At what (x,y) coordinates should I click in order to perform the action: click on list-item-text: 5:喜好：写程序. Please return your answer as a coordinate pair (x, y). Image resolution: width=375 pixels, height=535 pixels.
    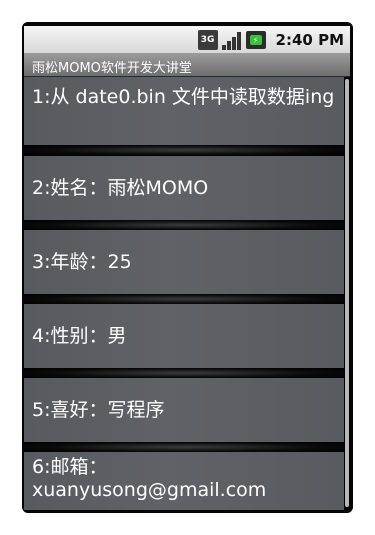
    Looking at the image, I should click on (98, 409).